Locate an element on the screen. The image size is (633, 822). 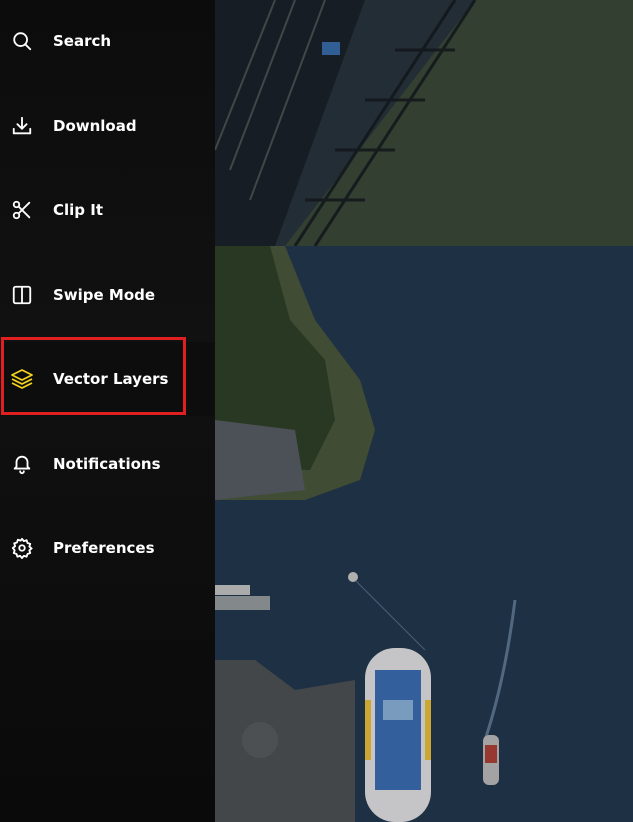
sidebar-item-download: Download is located at coordinates (107, 126).